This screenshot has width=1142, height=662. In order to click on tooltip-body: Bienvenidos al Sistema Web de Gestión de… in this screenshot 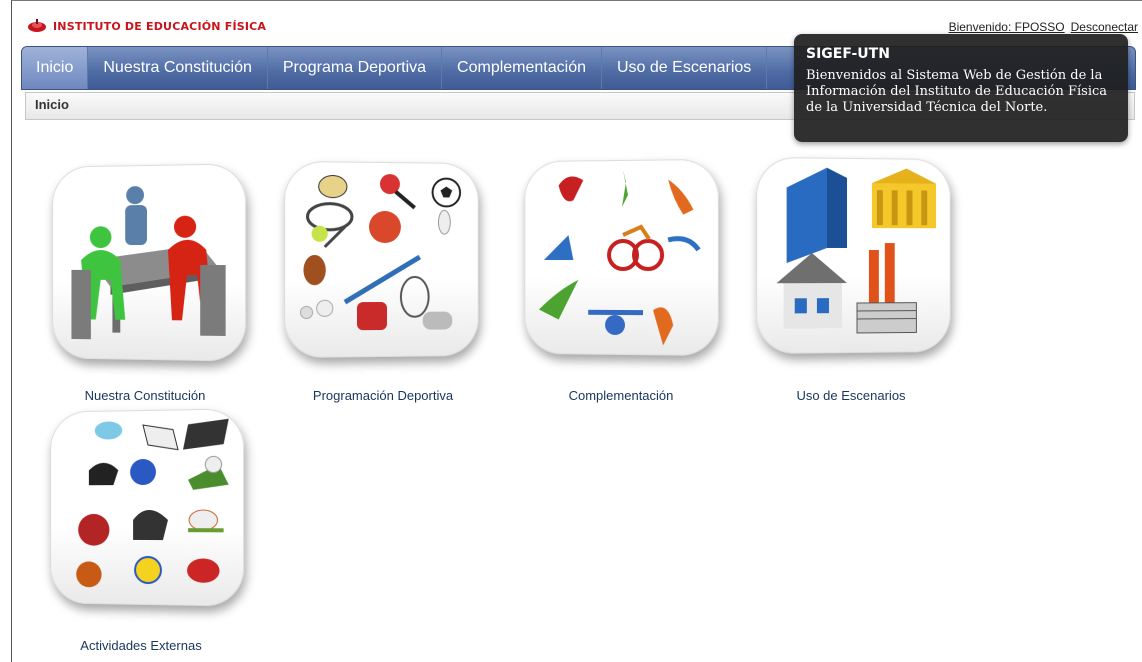, I will do `click(957, 91)`.